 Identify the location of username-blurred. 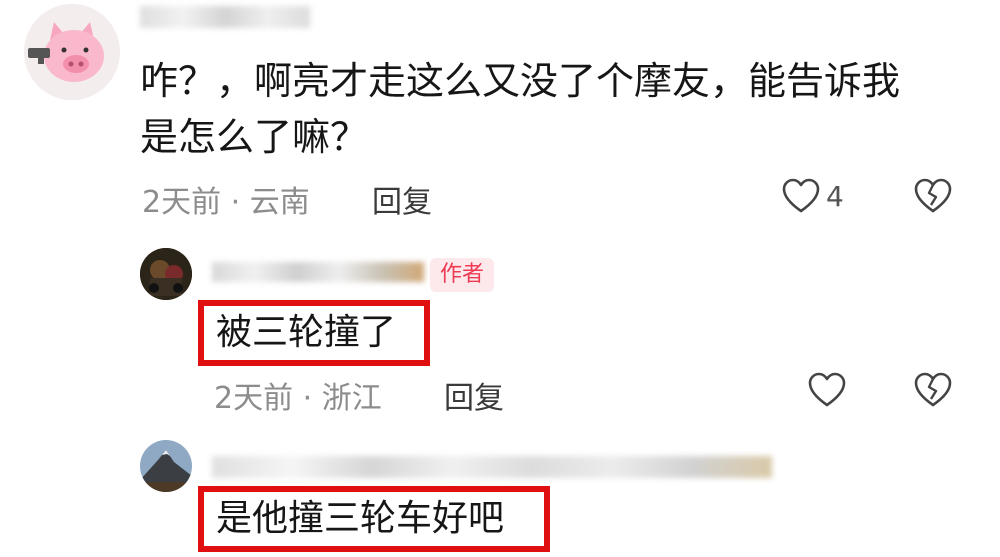
(225, 17).